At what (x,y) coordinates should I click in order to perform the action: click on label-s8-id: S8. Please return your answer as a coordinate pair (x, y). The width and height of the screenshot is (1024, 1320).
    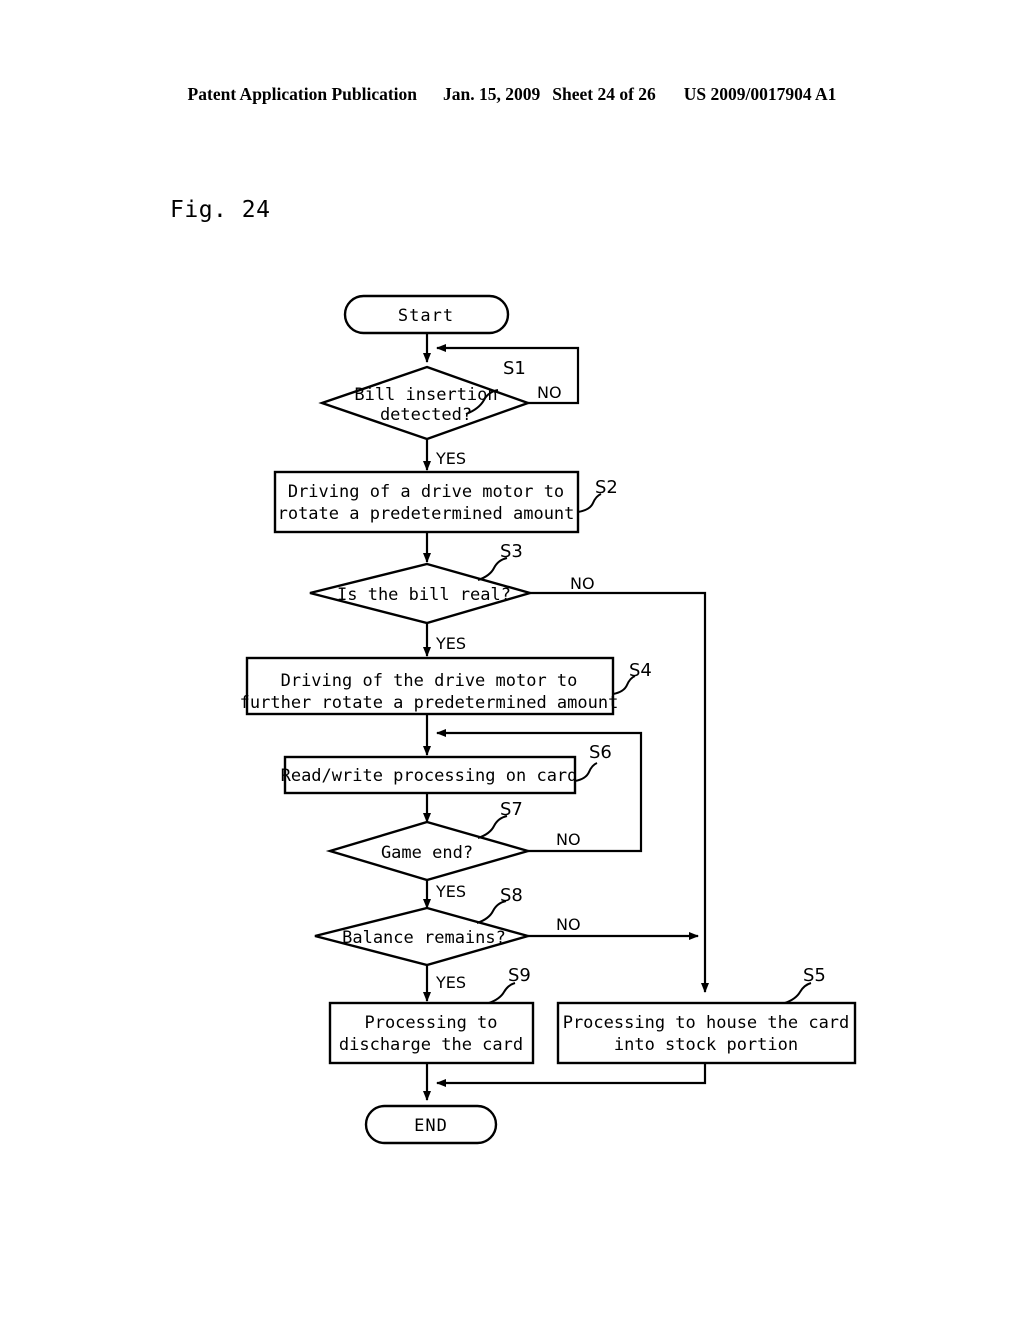
    Looking at the image, I should click on (499, 904).